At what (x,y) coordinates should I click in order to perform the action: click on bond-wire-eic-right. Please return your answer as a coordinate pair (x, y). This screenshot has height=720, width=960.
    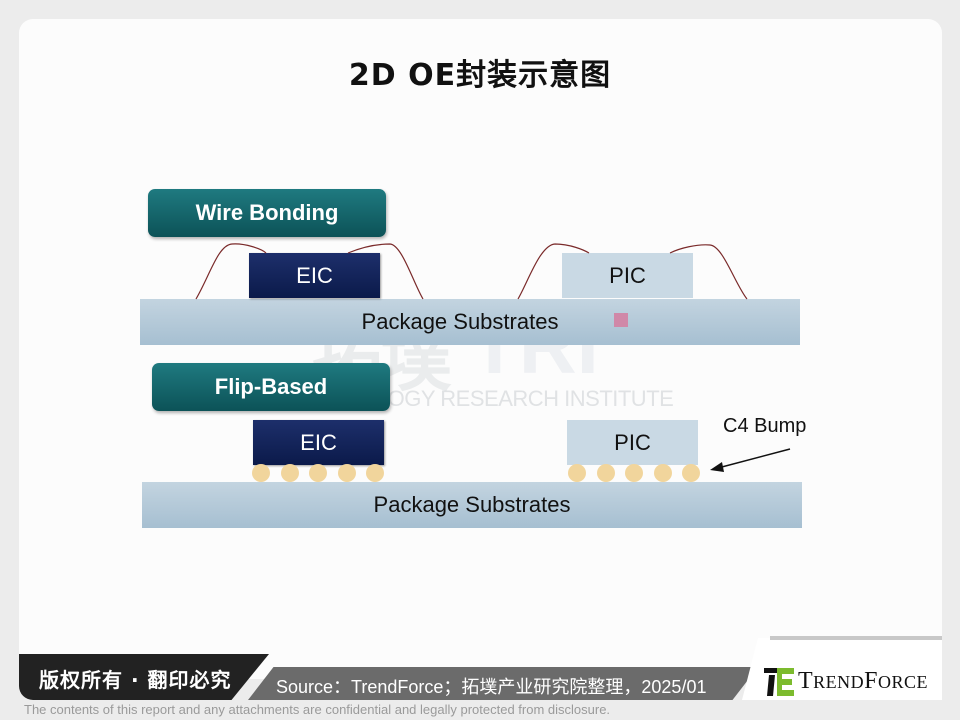
    Looking at the image, I should click on (385, 271).